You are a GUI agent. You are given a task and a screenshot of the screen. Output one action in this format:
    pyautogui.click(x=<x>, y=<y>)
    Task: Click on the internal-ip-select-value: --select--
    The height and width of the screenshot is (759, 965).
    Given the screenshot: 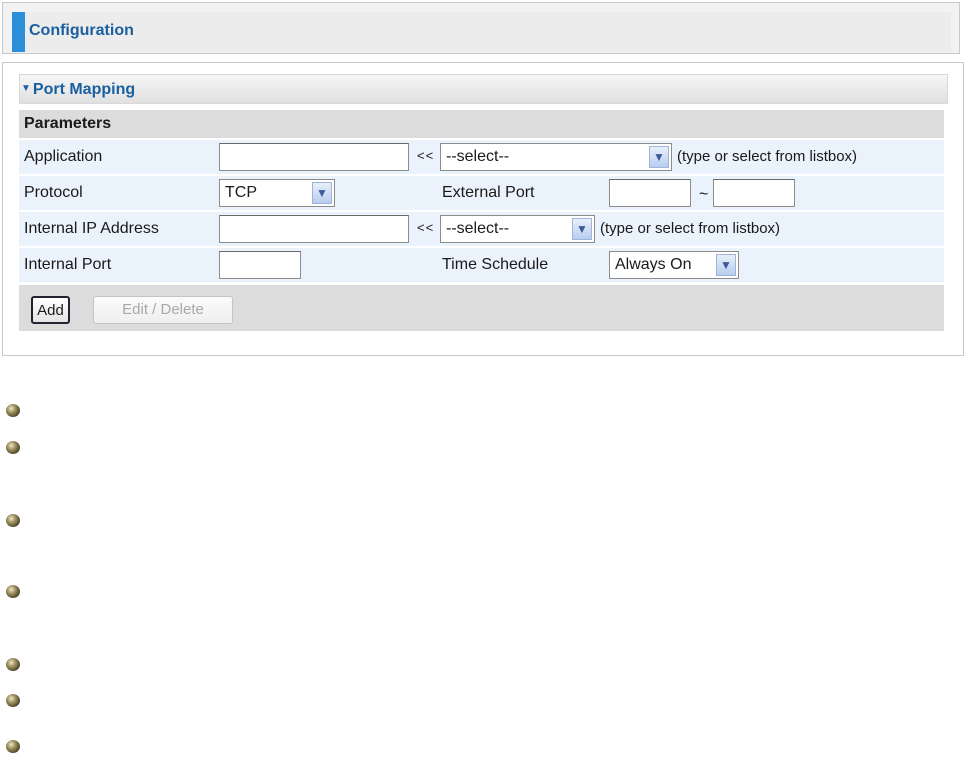 What is the action you would take?
    pyautogui.click(x=478, y=228)
    